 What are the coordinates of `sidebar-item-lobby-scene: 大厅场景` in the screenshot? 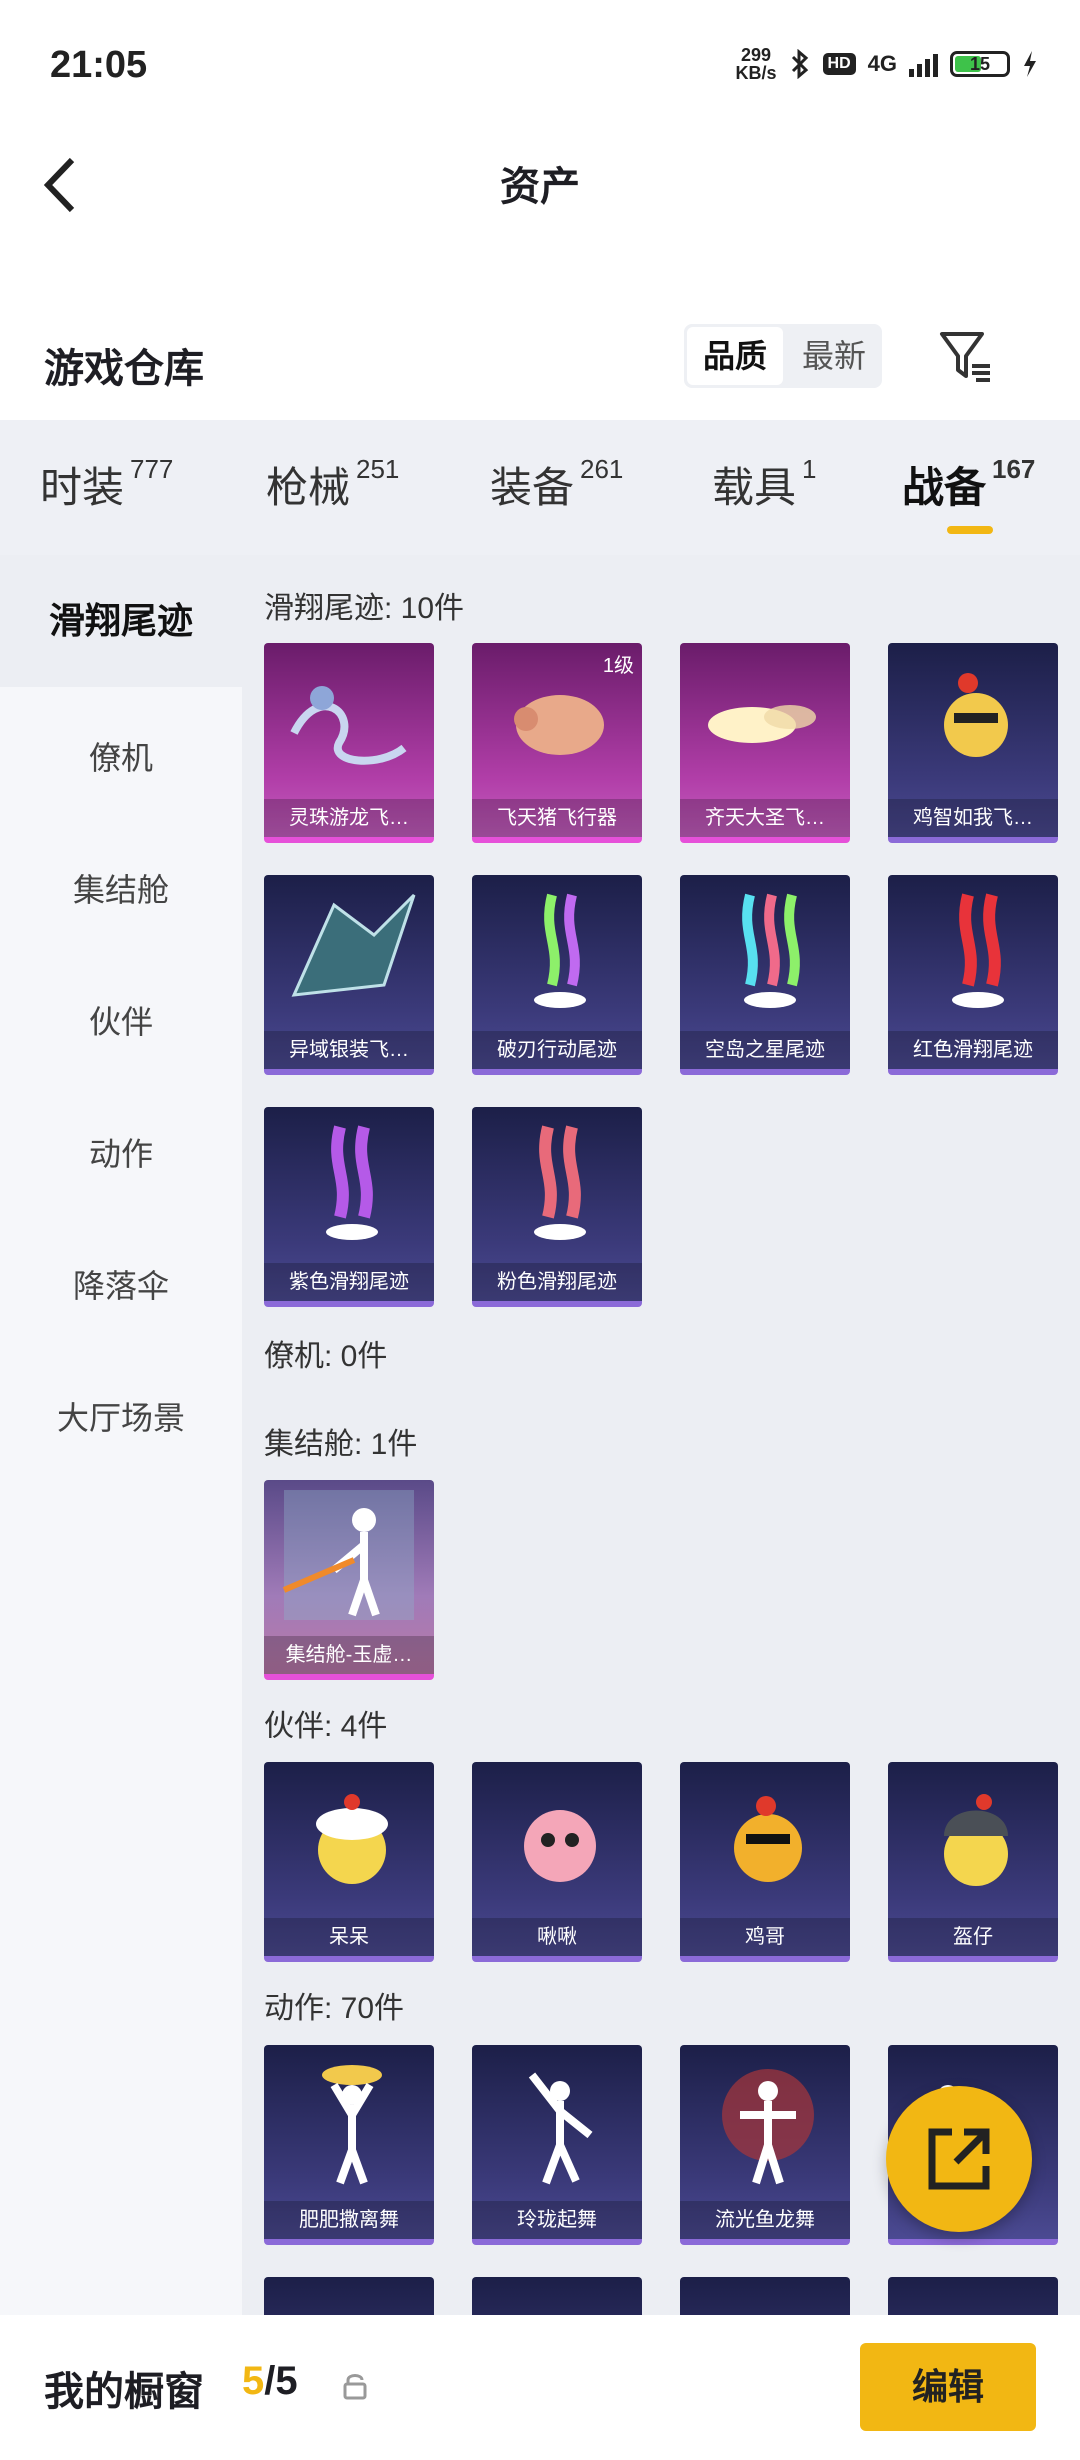 It's located at (121, 1416).